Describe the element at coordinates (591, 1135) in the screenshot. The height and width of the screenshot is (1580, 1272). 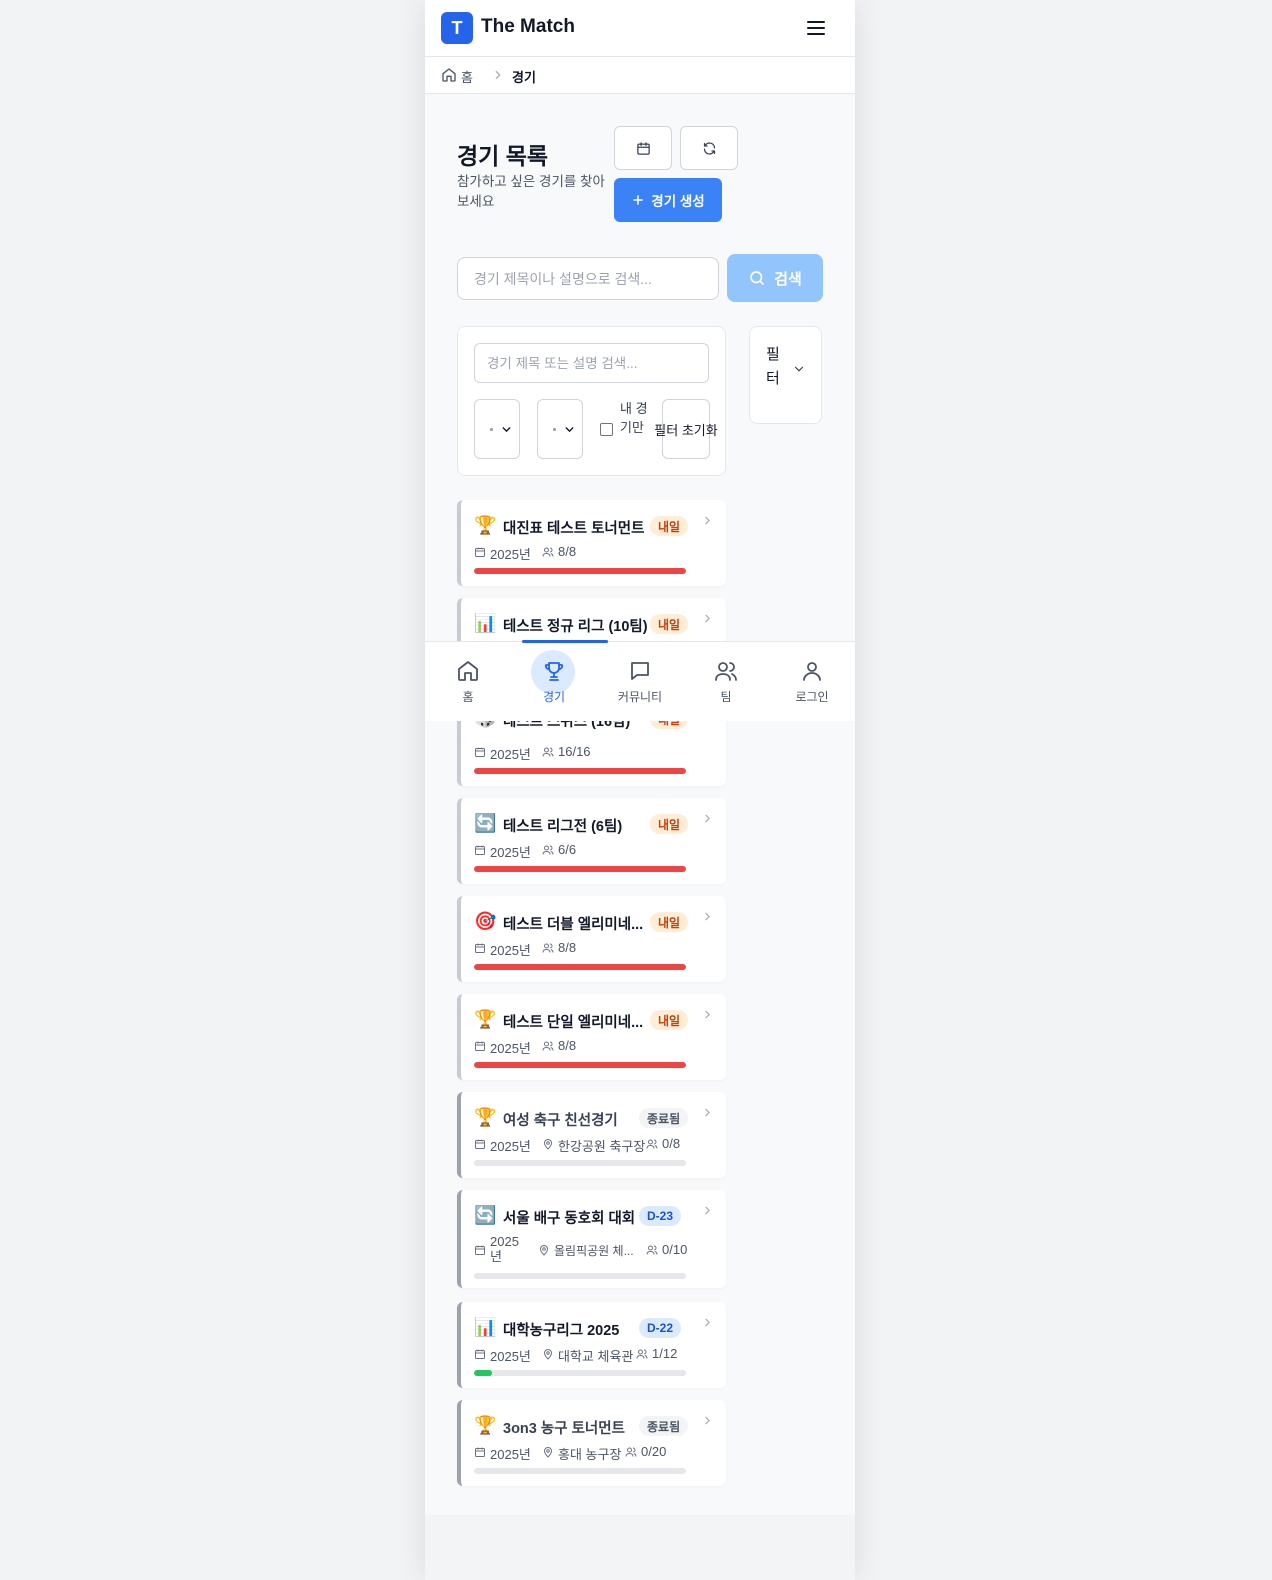
I see `match-card: 🏆 여성 축구 친선경기 종료됨 2025년 한강공원 축구장 0/8` at that location.